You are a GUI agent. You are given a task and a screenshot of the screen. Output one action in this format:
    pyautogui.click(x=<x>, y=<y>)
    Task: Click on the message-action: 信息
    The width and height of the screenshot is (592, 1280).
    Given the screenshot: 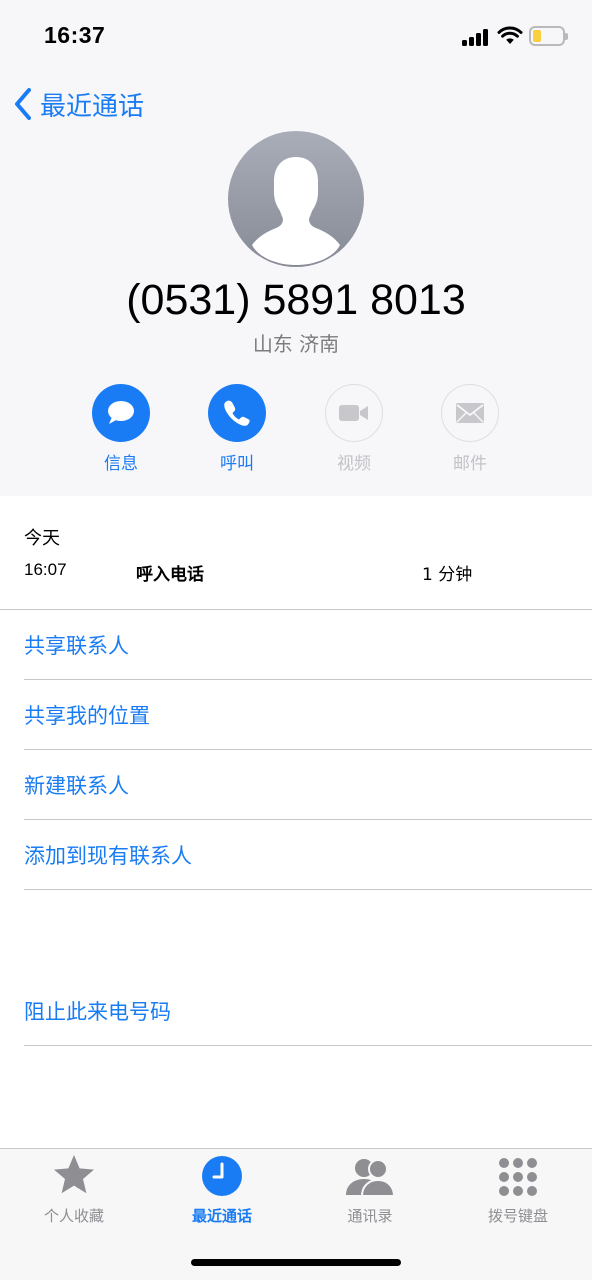 What is the action you would take?
    pyautogui.click(x=121, y=429)
    